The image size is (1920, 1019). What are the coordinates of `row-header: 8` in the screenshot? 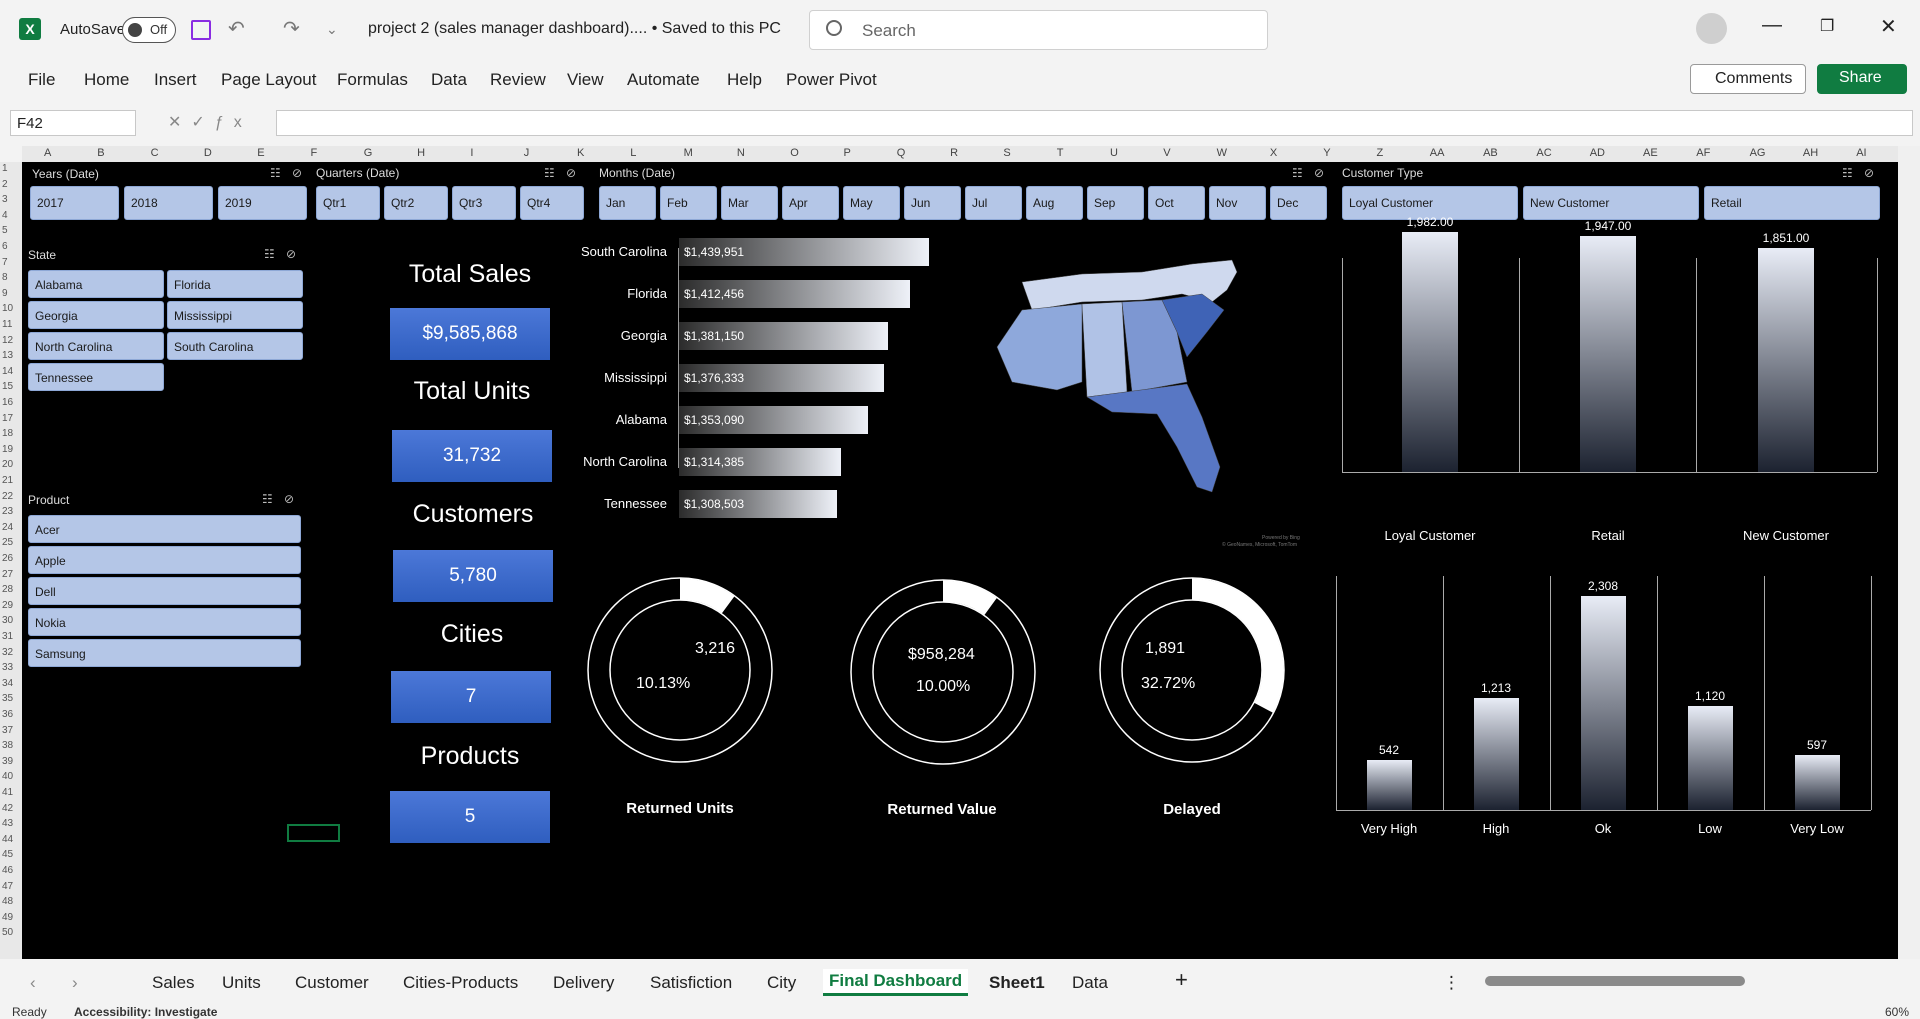 It's located at (11, 277).